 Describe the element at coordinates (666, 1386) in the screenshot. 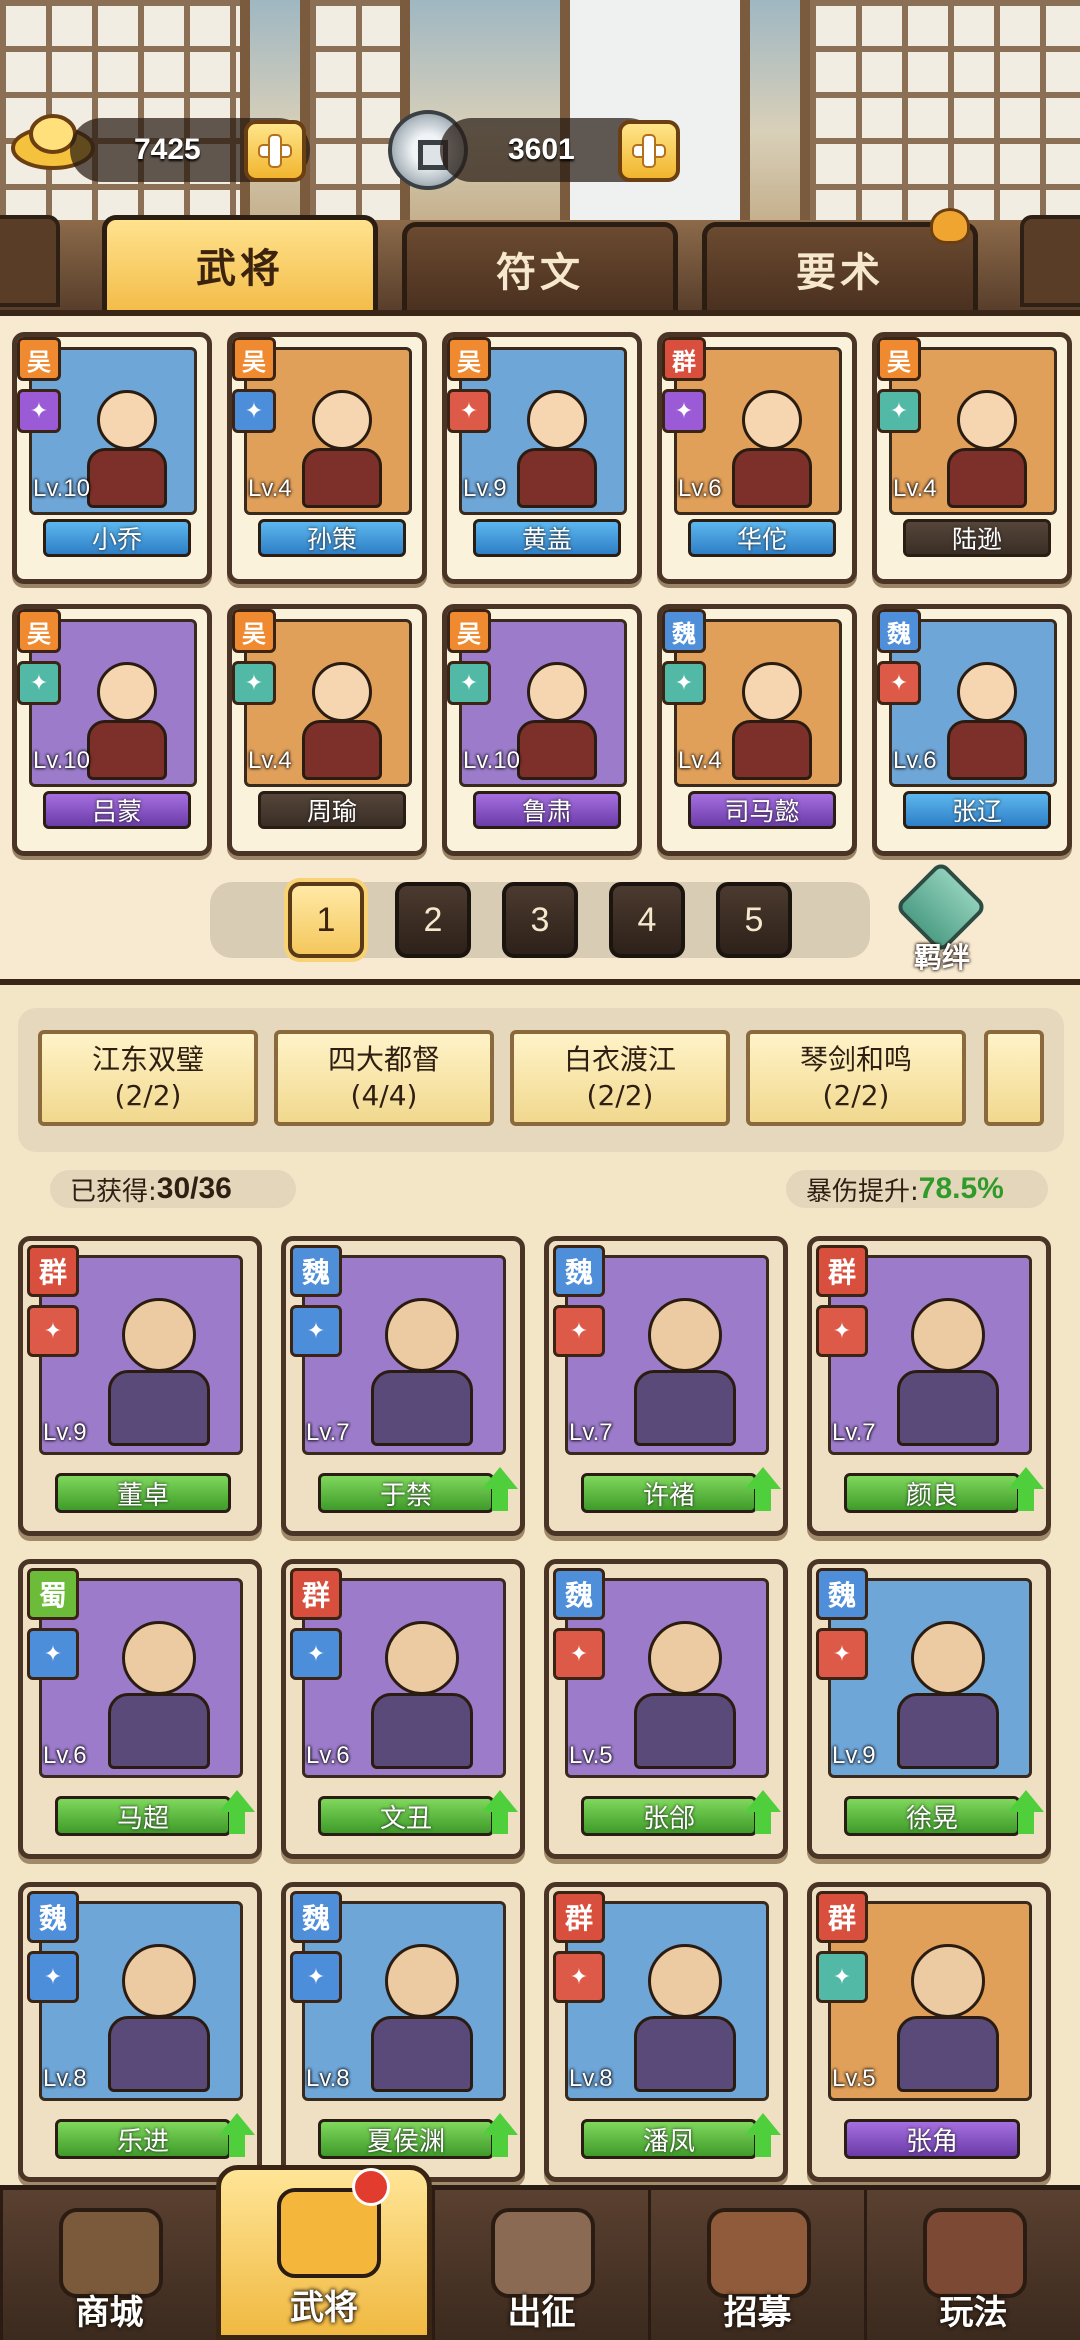

I see `hero-card: 魏 ✦ Lv.7 许褚` at that location.